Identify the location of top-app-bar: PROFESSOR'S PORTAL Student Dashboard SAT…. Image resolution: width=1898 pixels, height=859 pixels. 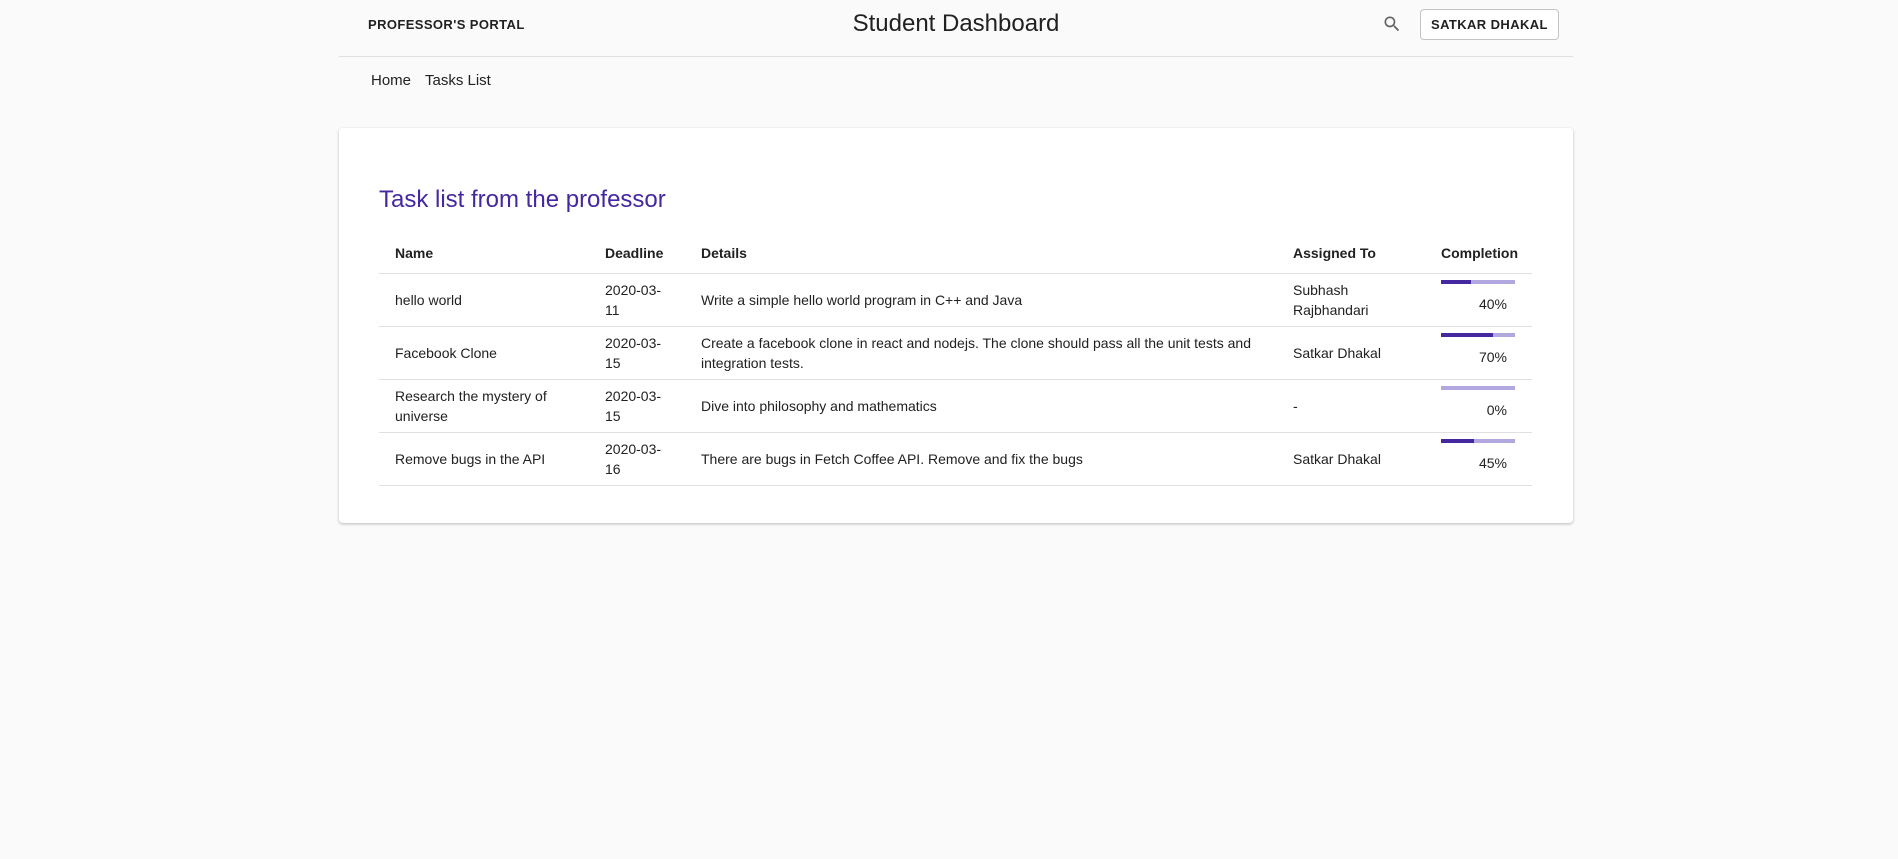
(956, 28).